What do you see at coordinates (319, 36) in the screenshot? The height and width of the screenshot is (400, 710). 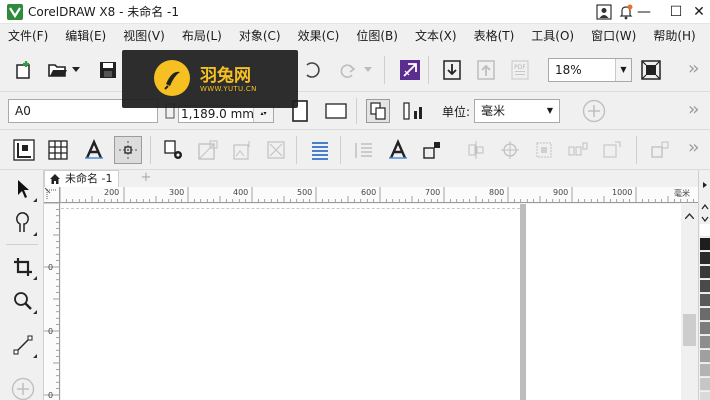 I see `menu-effects: 效果(C)` at bounding box center [319, 36].